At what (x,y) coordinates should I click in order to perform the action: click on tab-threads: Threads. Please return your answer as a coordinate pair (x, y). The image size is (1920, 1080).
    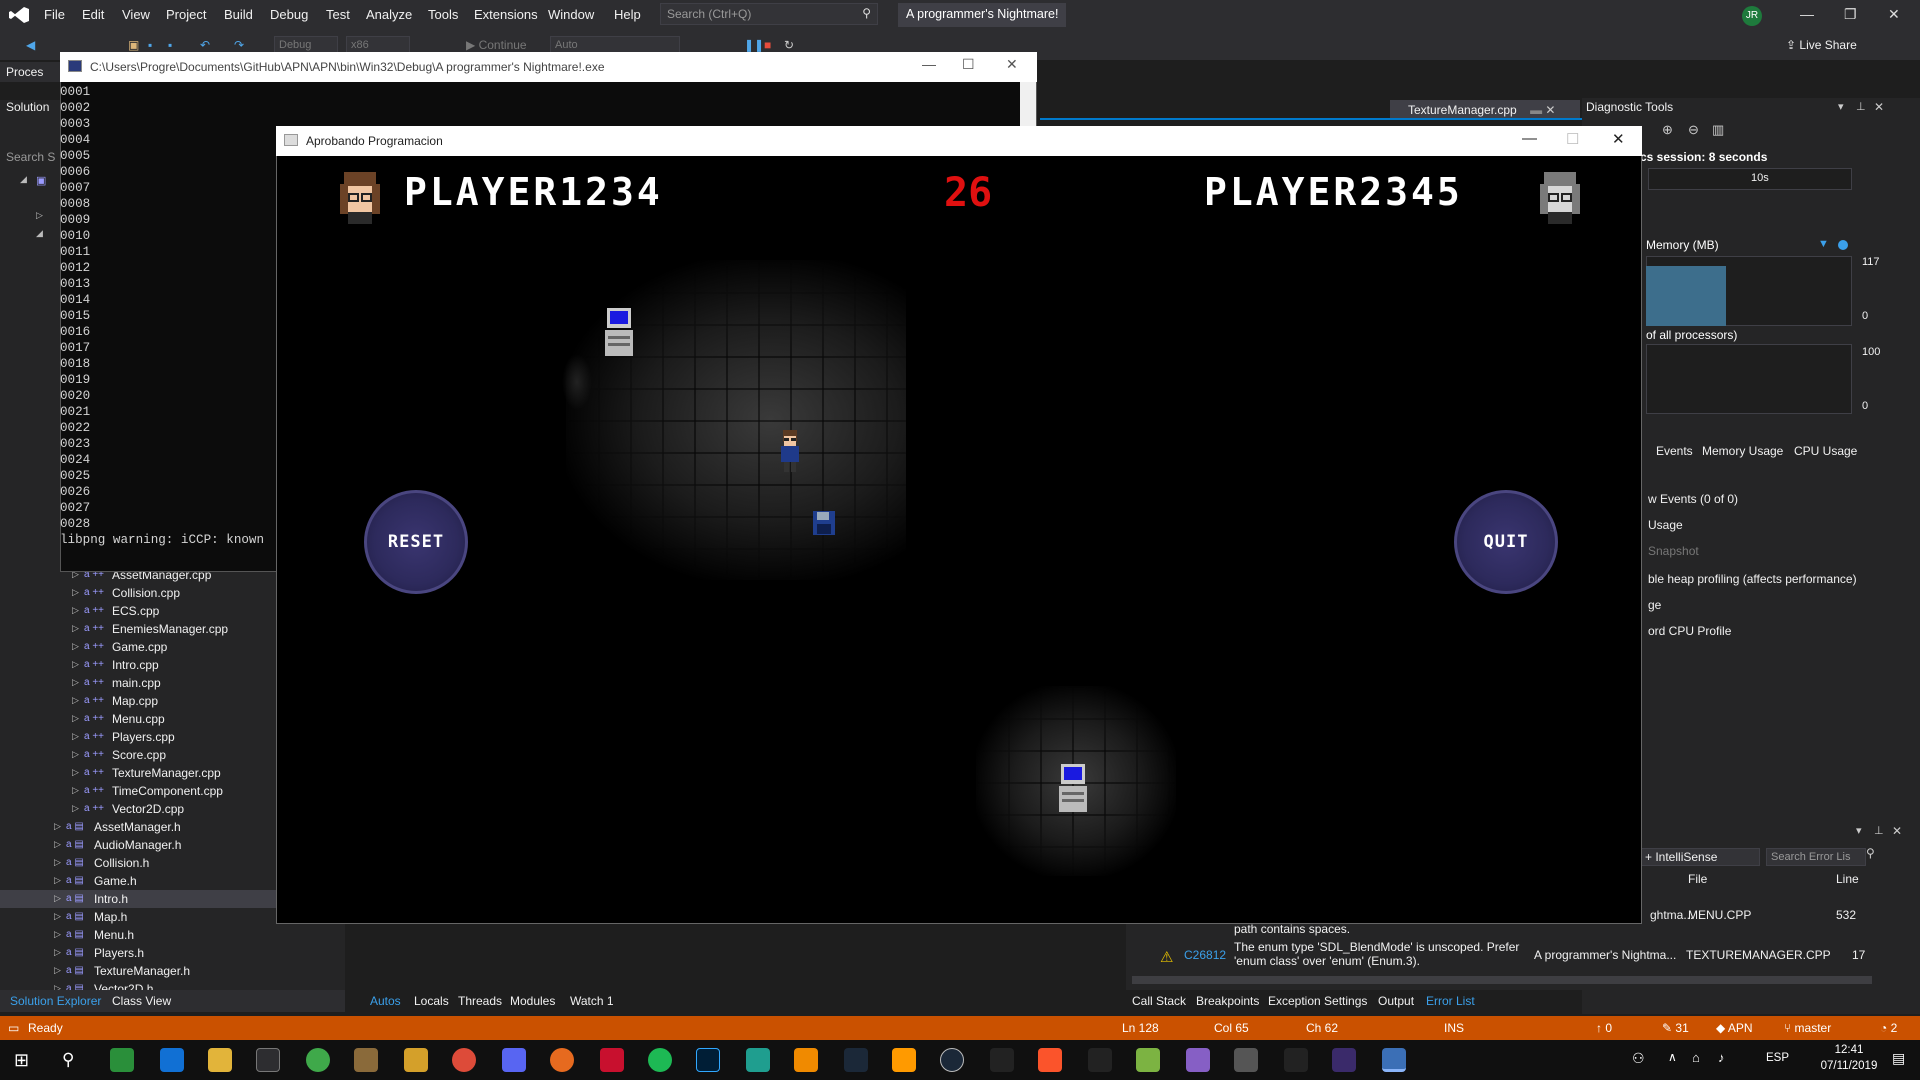
    Looking at the image, I should click on (480, 1001).